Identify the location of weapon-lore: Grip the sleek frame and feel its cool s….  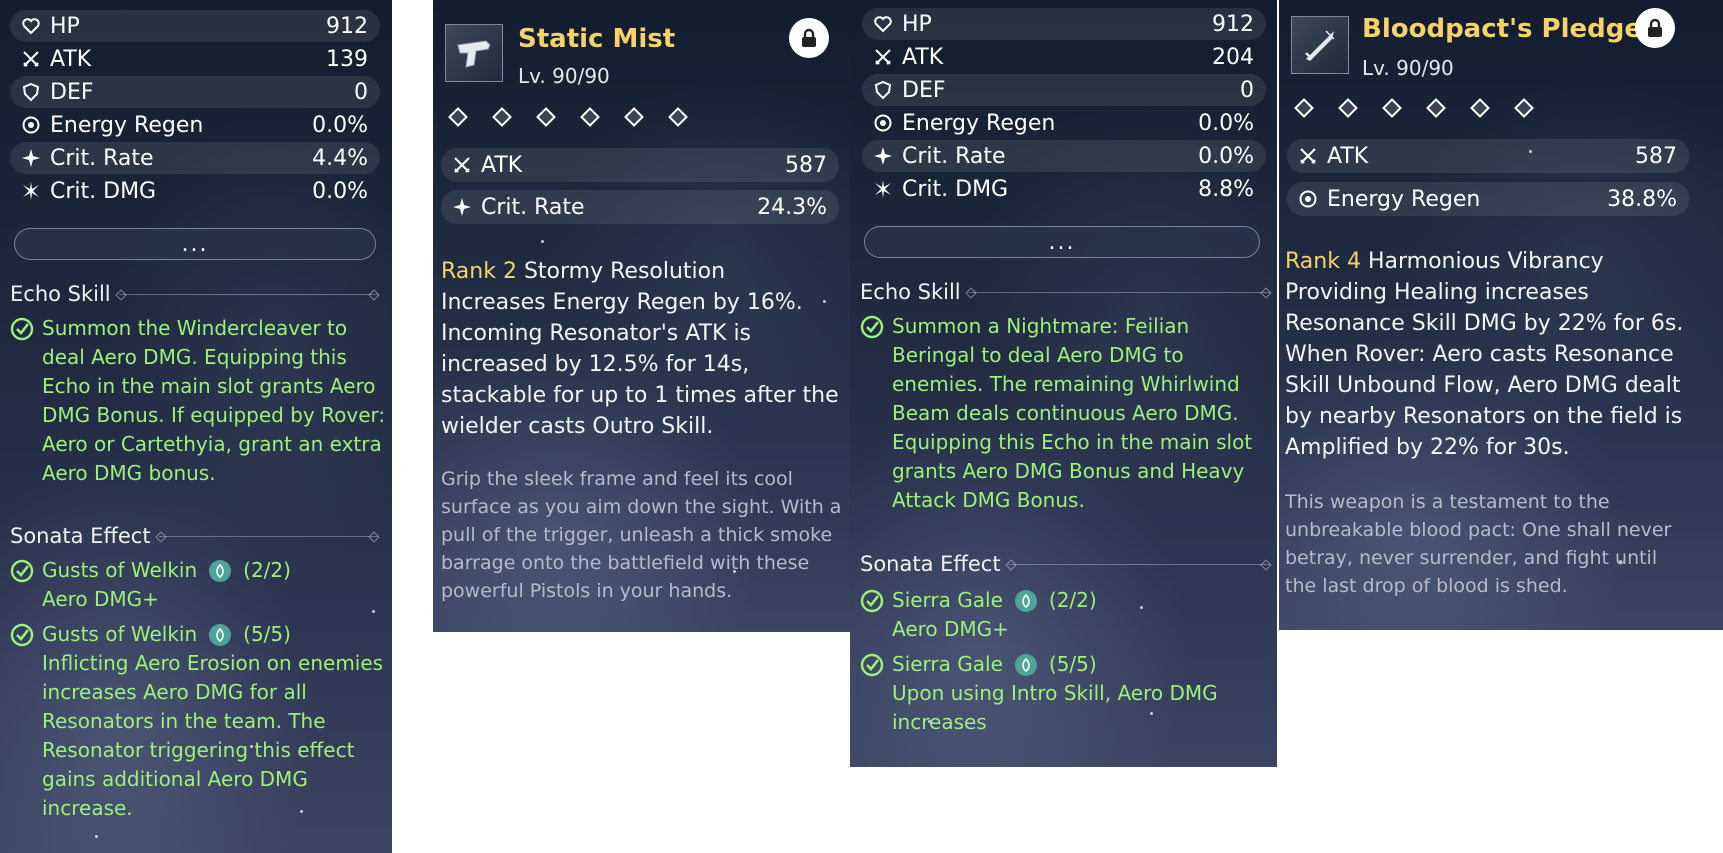
(641, 535).